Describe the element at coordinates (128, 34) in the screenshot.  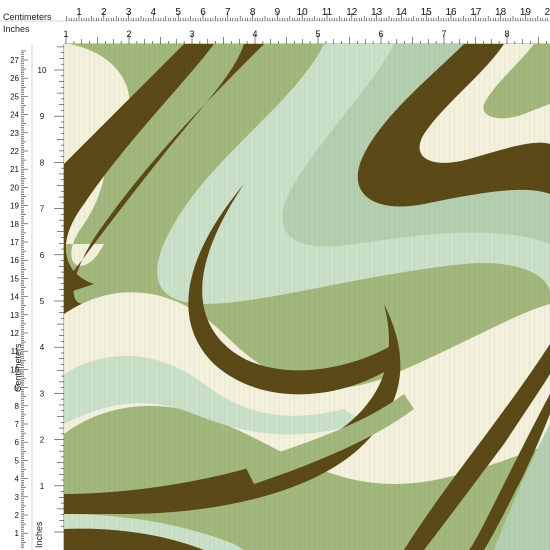
I see `top-inch-tick-label: 2` at that location.